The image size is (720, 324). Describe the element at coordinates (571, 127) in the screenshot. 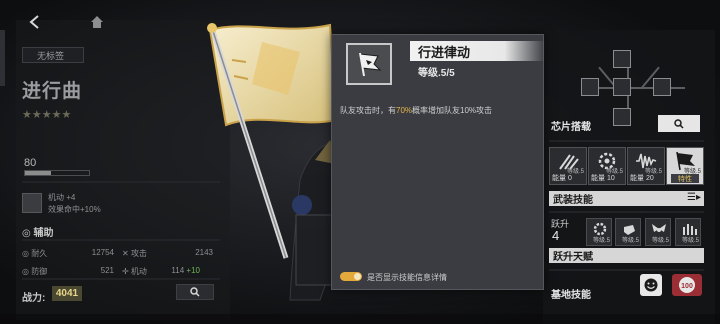

I see `chip-label: 芯片搭载` at that location.